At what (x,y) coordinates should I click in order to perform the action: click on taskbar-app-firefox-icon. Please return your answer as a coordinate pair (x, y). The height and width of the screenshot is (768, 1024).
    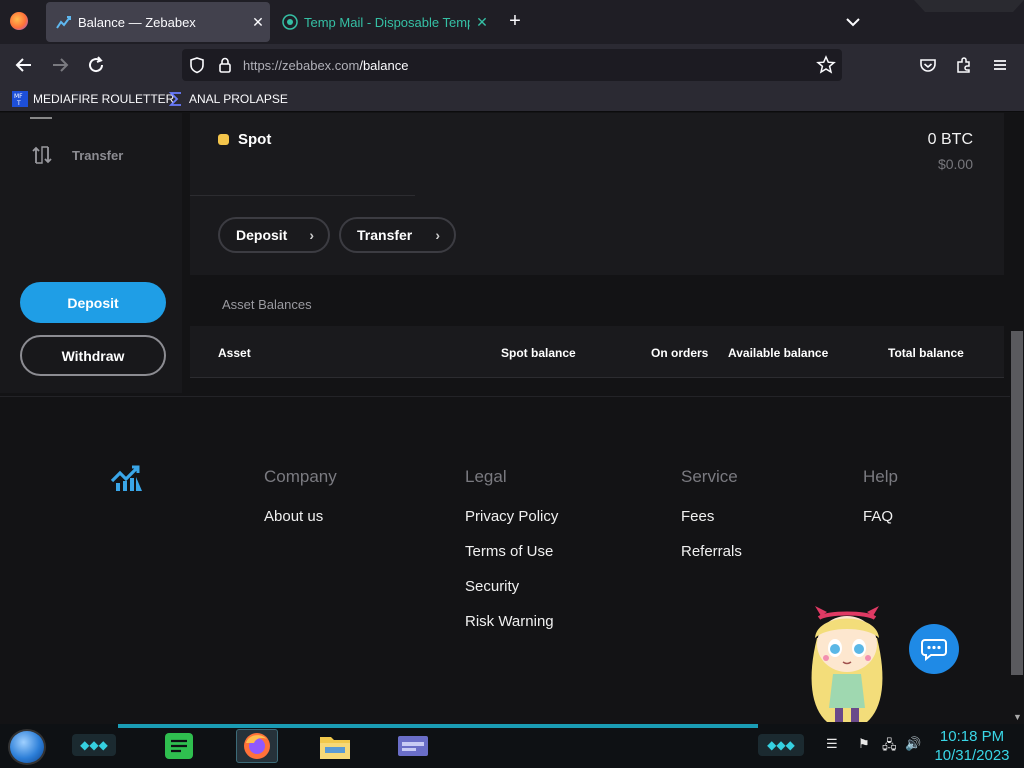
    Looking at the image, I should click on (257, 746).